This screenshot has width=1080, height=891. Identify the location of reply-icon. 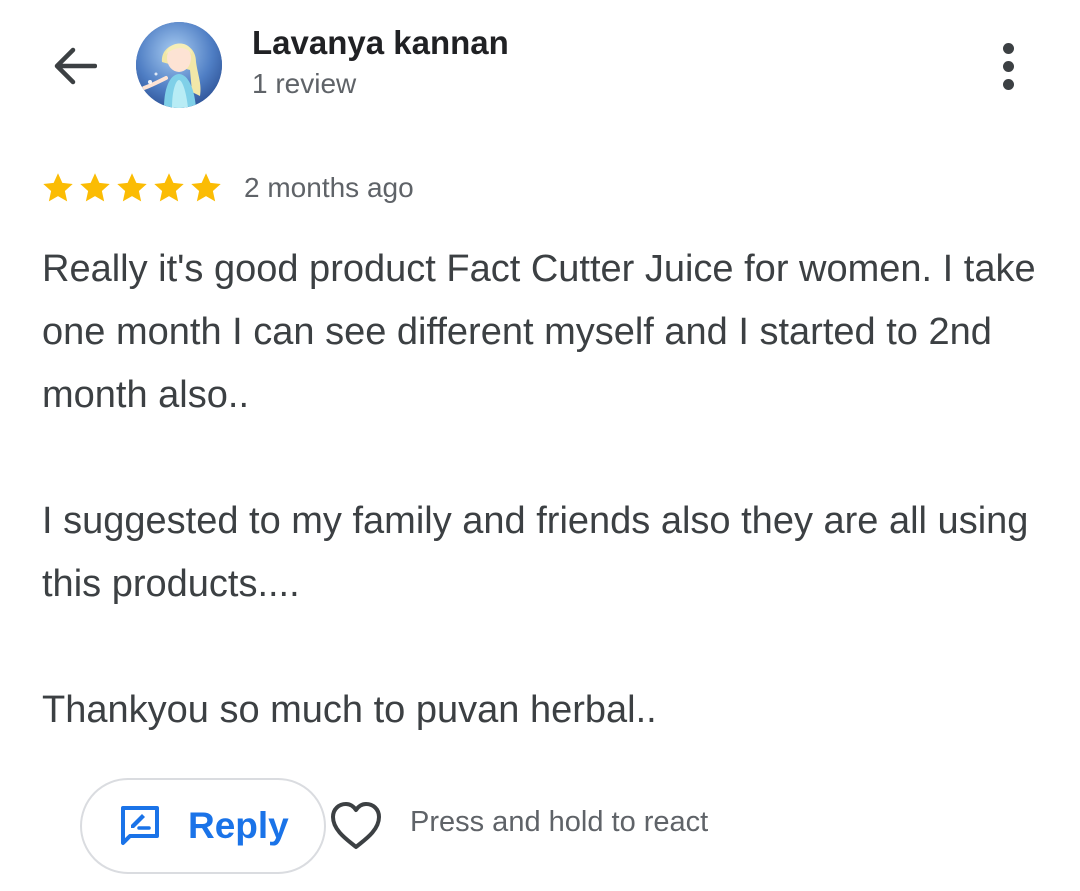
(140, 825).